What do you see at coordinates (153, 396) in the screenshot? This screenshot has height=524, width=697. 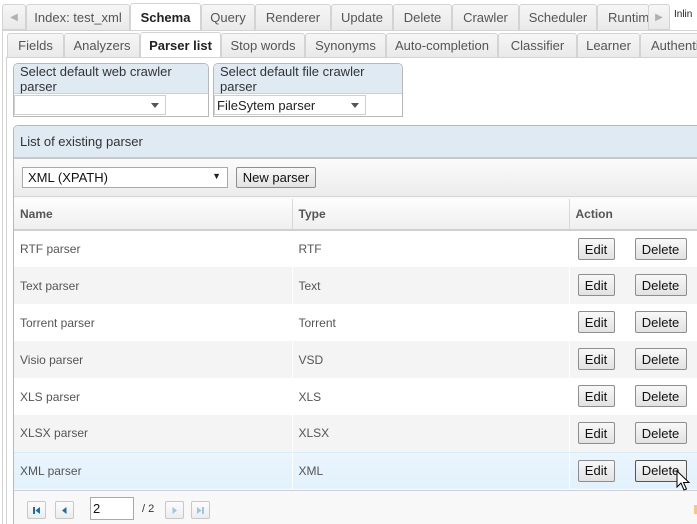 I see `parser-name-cell: XLS parser` at bounding box center [153, 396].